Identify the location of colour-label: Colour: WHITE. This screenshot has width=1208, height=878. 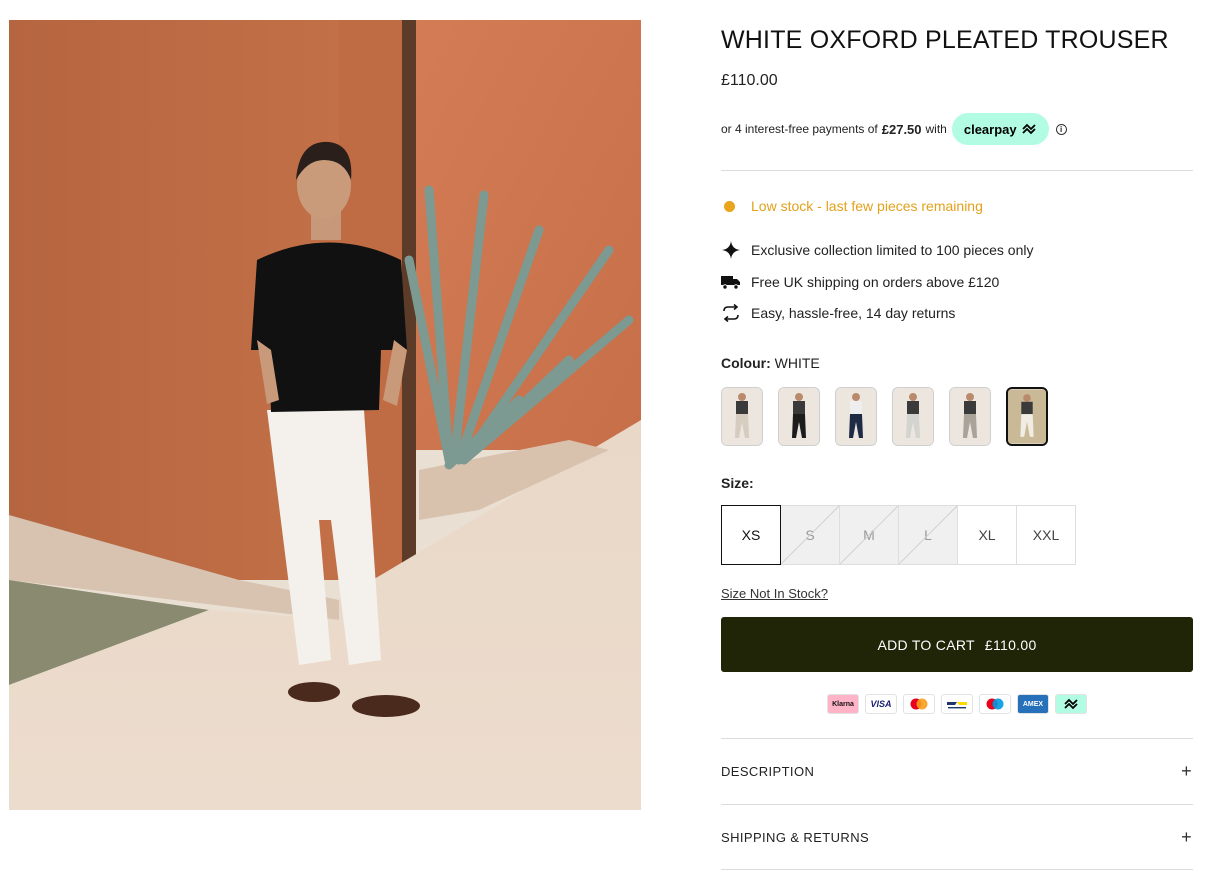
(770, 363).